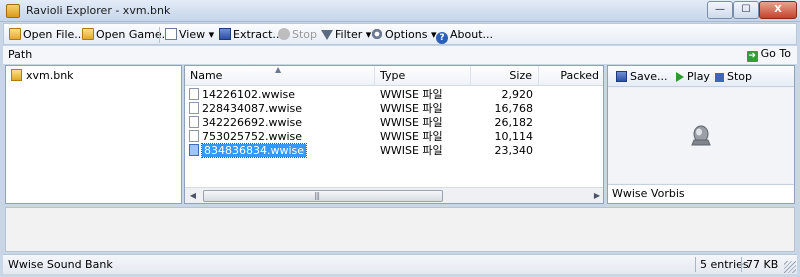  I want to click on horizontal-scrollbar: ◀ ||| ▶, so click(394, 195).